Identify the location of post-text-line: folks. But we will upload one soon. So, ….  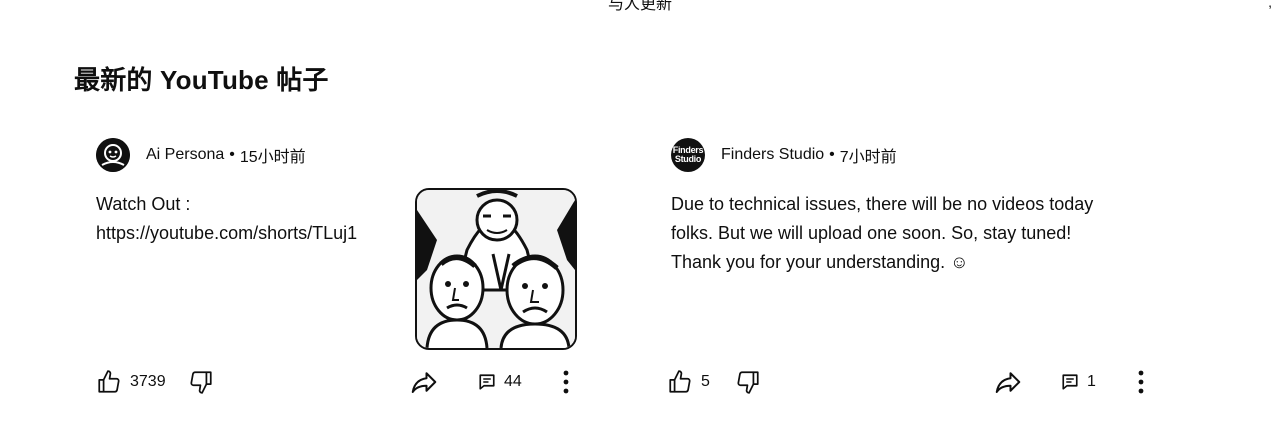
(871, 233).